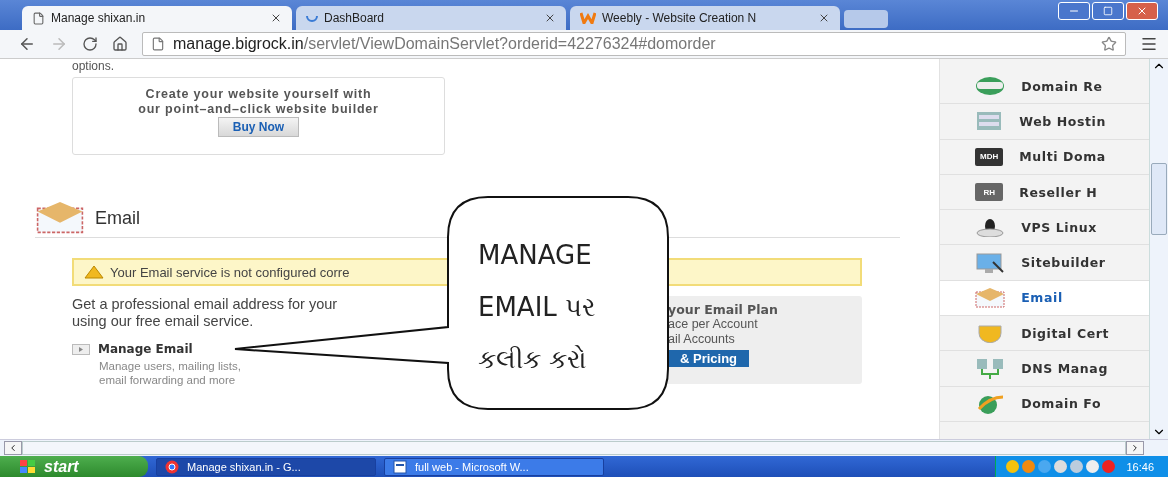  I want to click on browser-logo-icon, so click(172, 466).